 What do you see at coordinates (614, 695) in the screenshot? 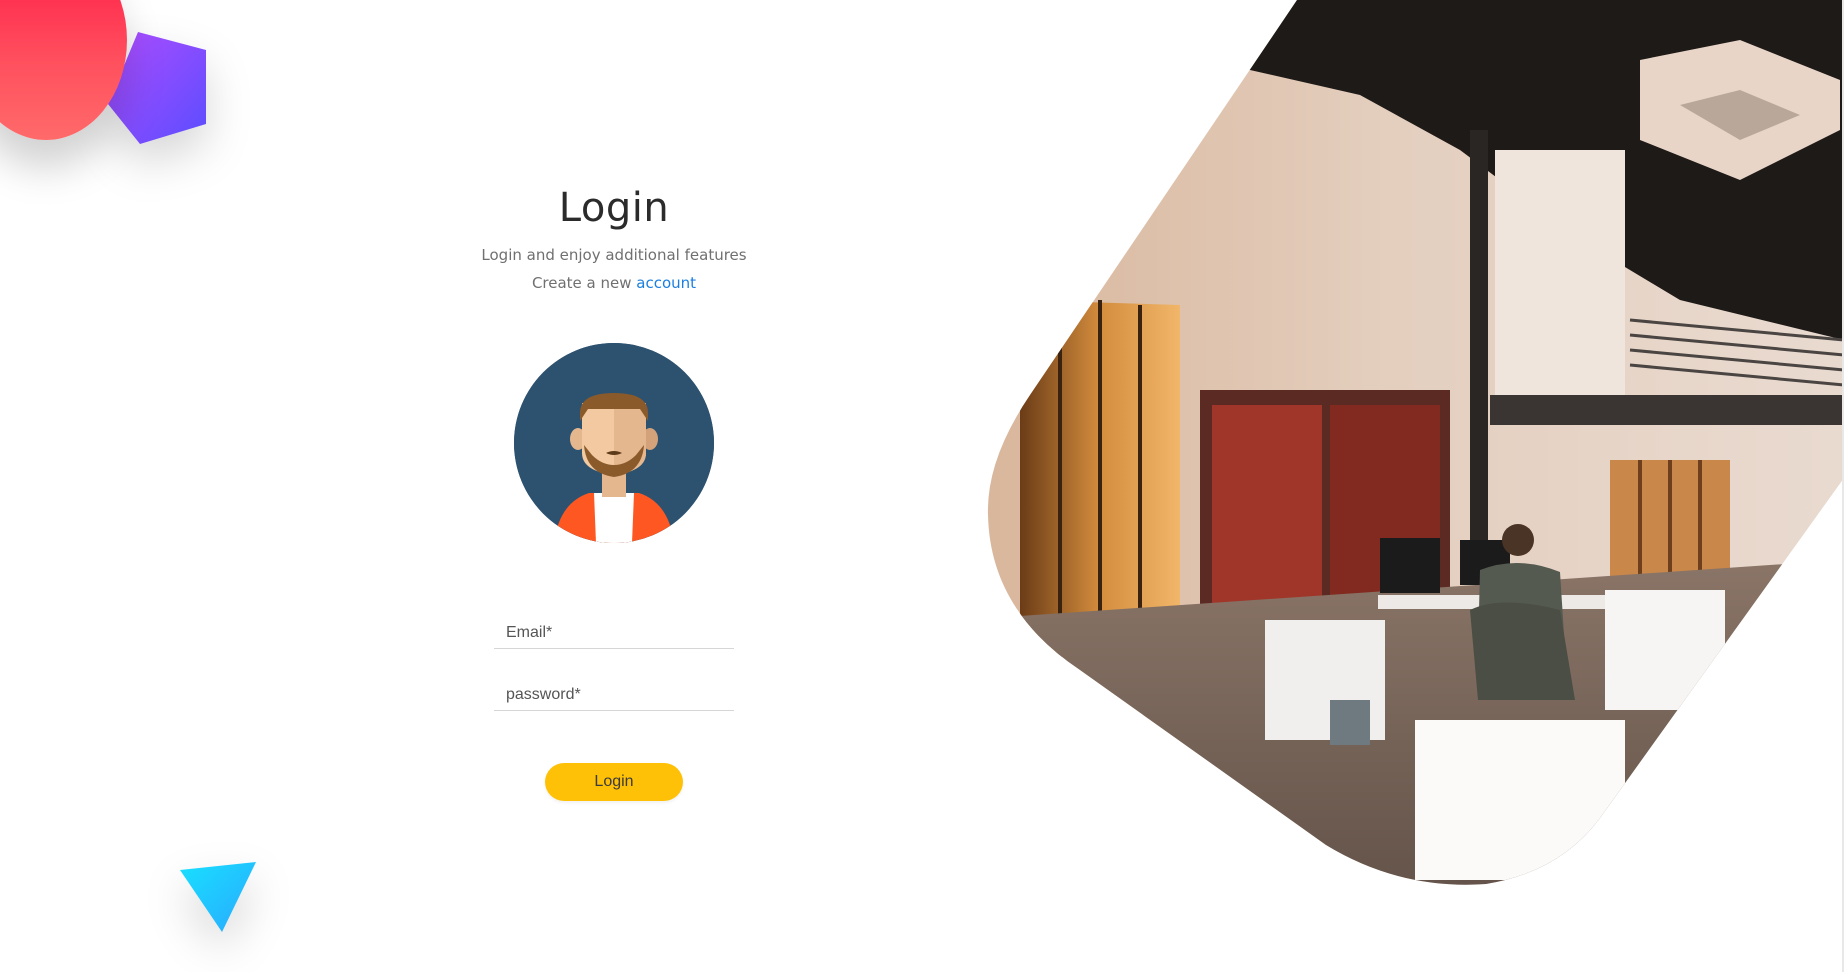
I see `password-field` at bounding box center [614, 695].